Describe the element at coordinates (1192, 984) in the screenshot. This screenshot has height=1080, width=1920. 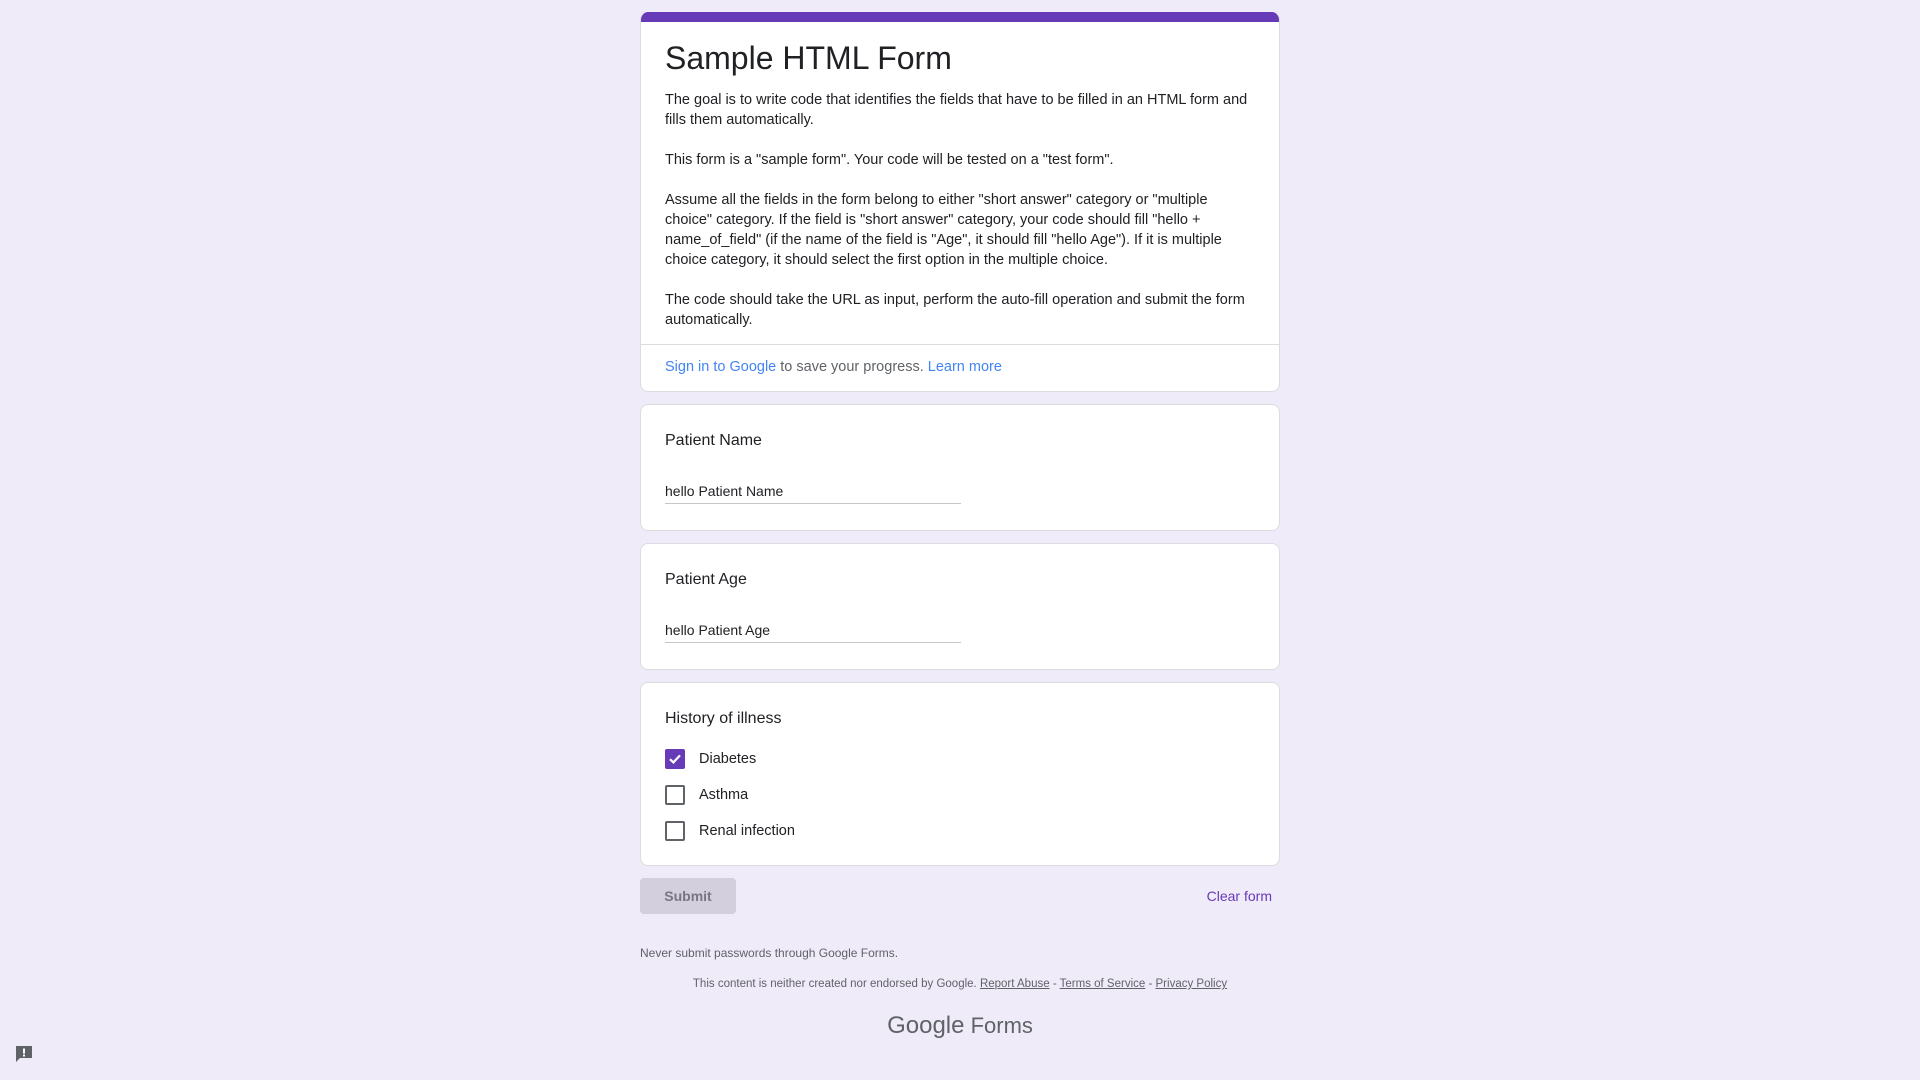
I see `privacy-policy-link: Privacy Policy` at that location.